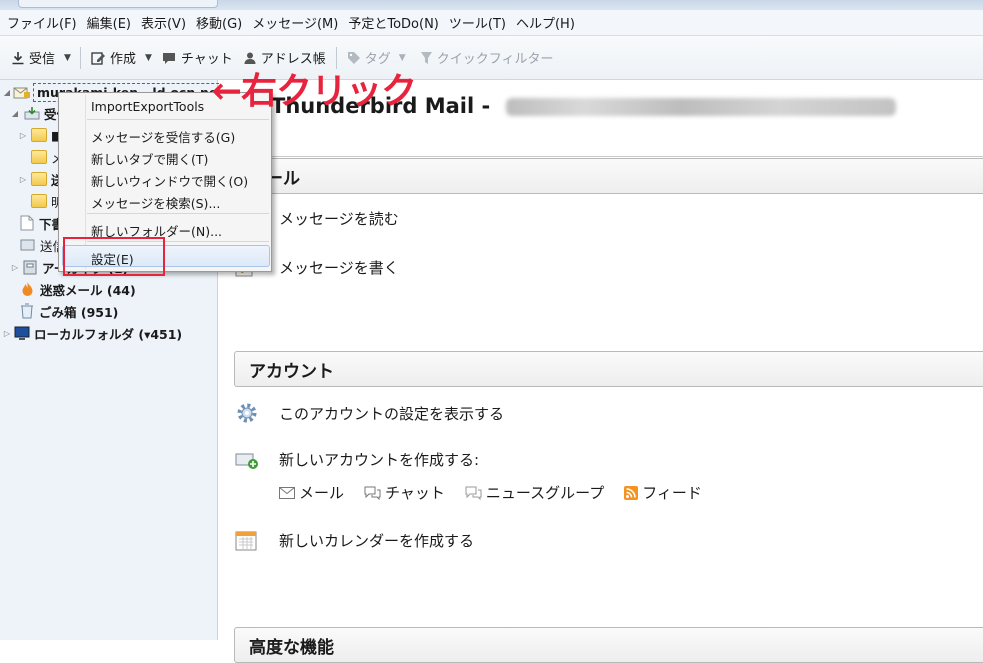 The width and height of the screenshot is (983, 663). I want to click on local-folders-row: ▷ ローカルフォルダ (▾451), so click(92, 333).